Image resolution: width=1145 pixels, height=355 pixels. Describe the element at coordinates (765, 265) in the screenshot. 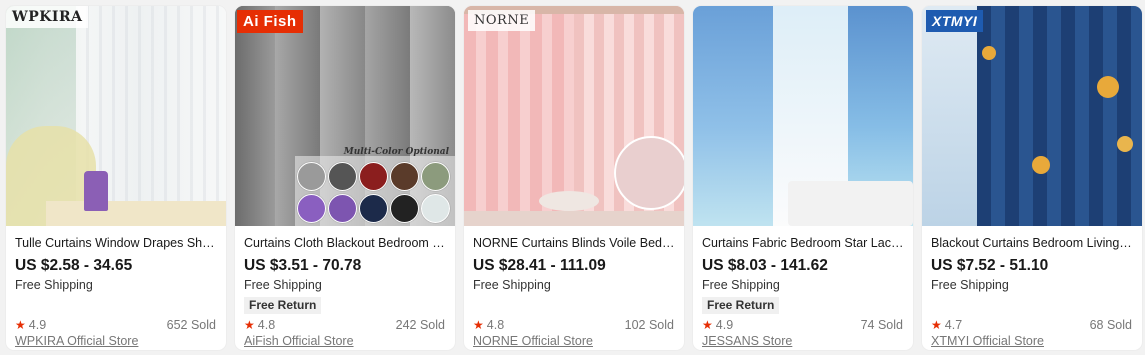

I see `product-price: US $8.03 - 141.62` at that location.